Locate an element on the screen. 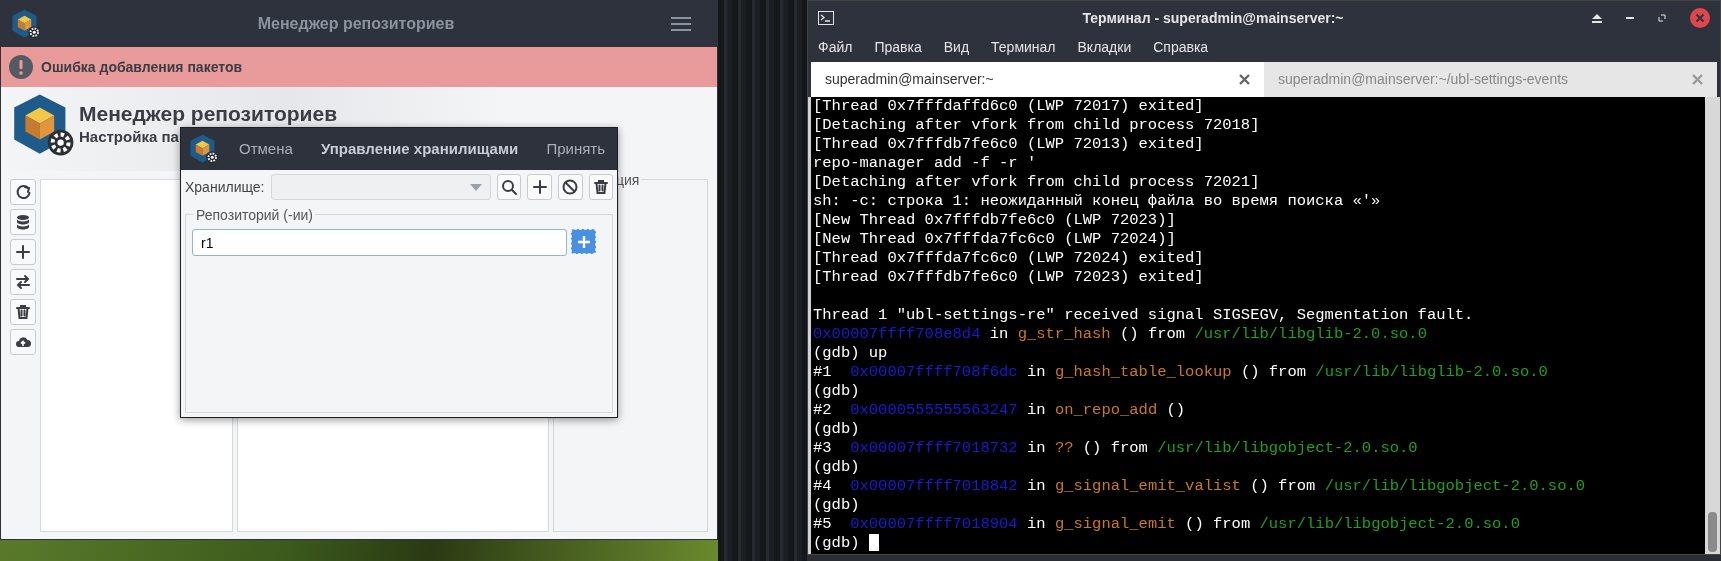 The height and width of the screenshot is (561, 1721). terminal-line: [Thread 0x7fffda7fc6c0 (LWP 72024) exited] is located at coordinates (1009, 258).